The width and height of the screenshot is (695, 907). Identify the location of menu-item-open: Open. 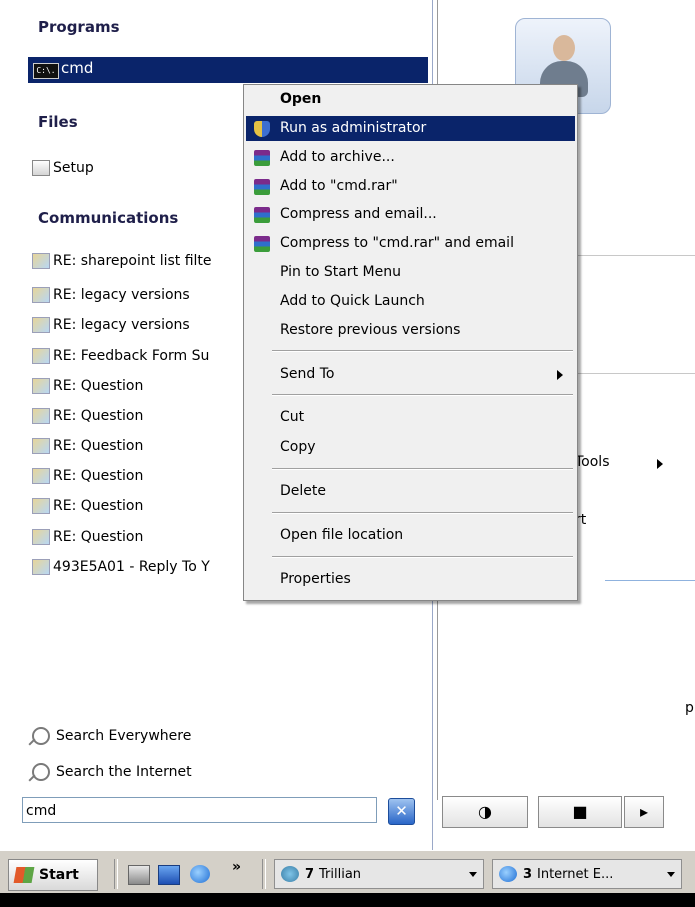
(410, 99).